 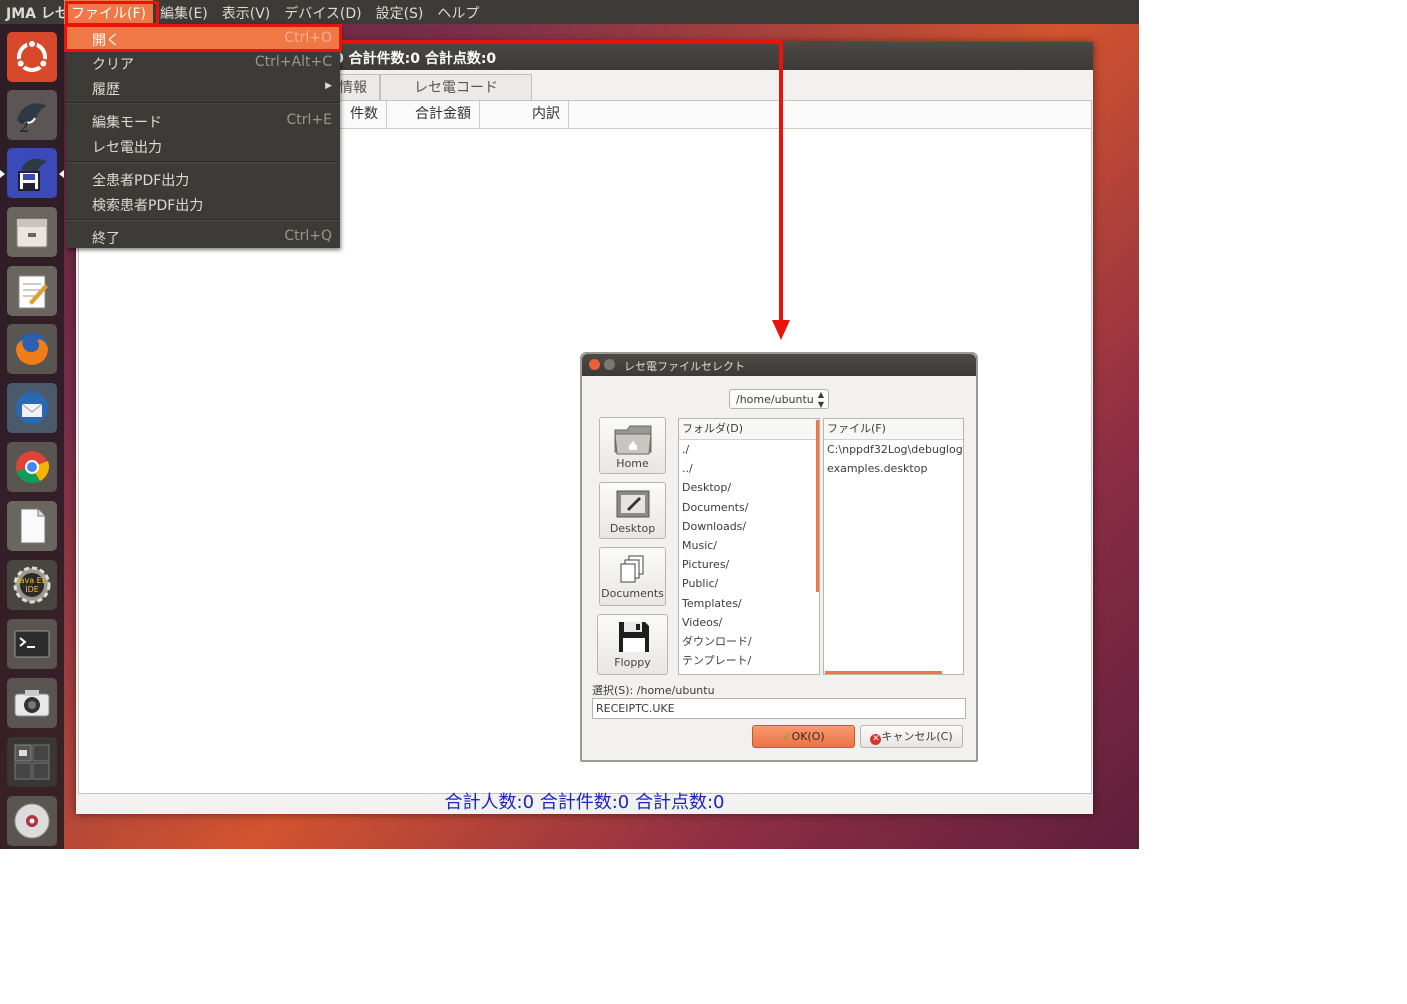 I want to click on floppy-disk-icon, so click(x=633, y=637).